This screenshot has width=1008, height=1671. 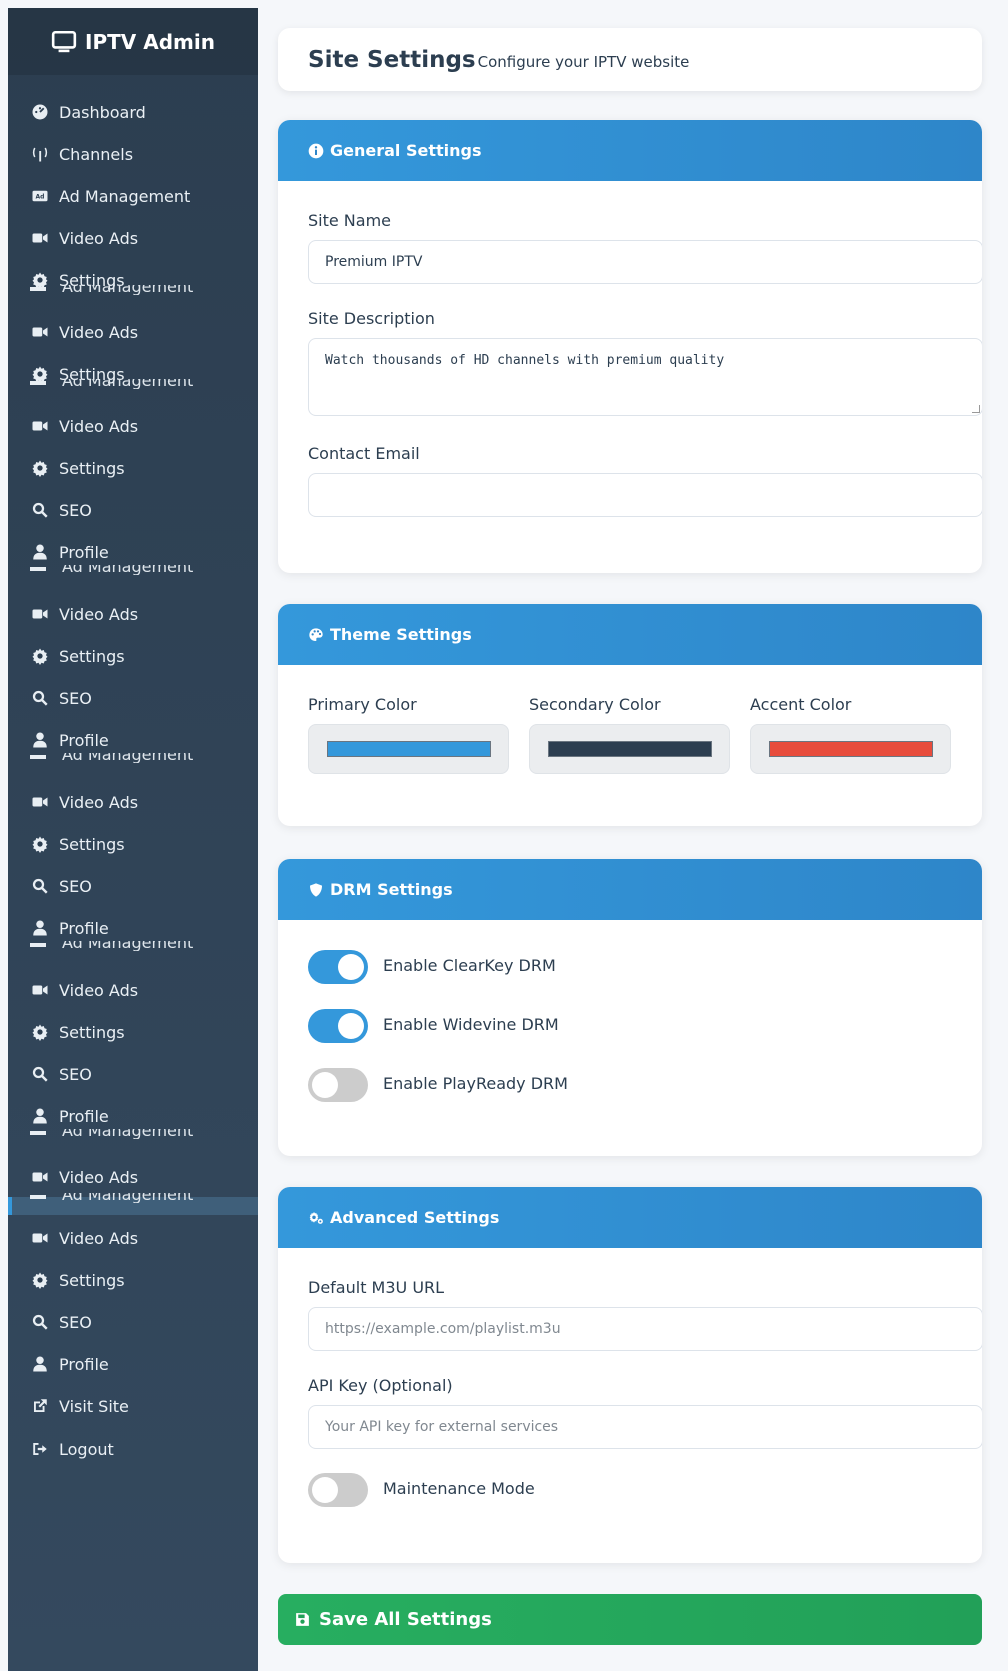 I want to click on sidebar-item-ad-management: Ad Ad Management, so click(x=133, y=196).